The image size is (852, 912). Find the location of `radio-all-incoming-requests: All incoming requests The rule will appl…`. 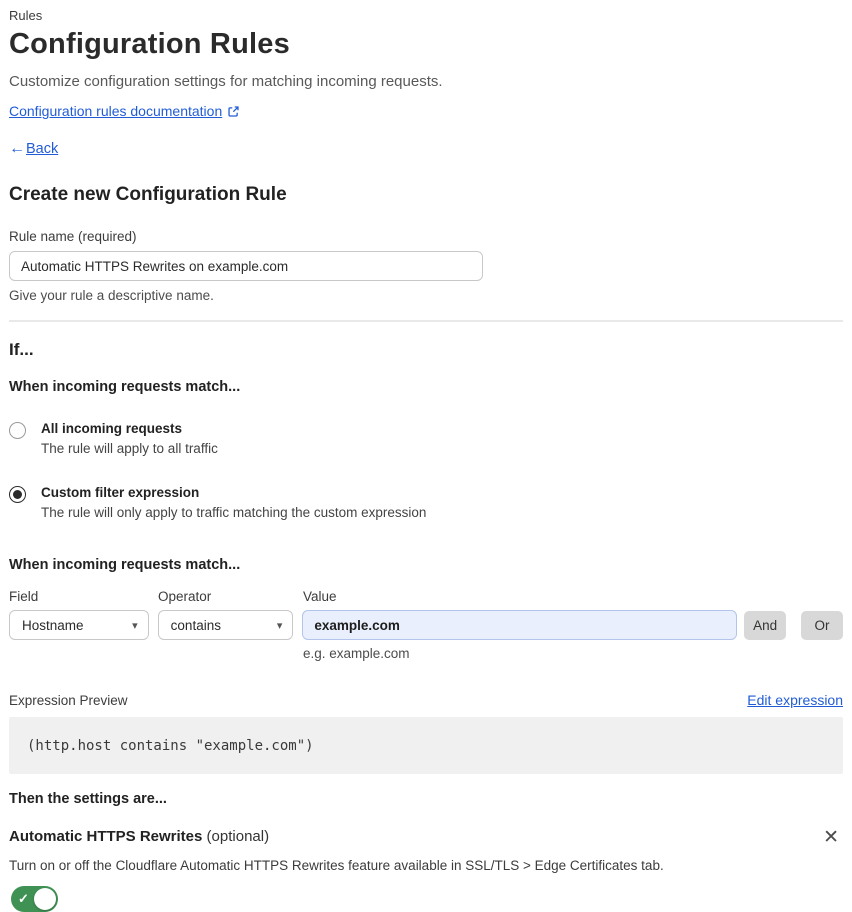

radio-all-incoming-requests: All incoming requests The rule will appl… is located at coordinates (426, 438).